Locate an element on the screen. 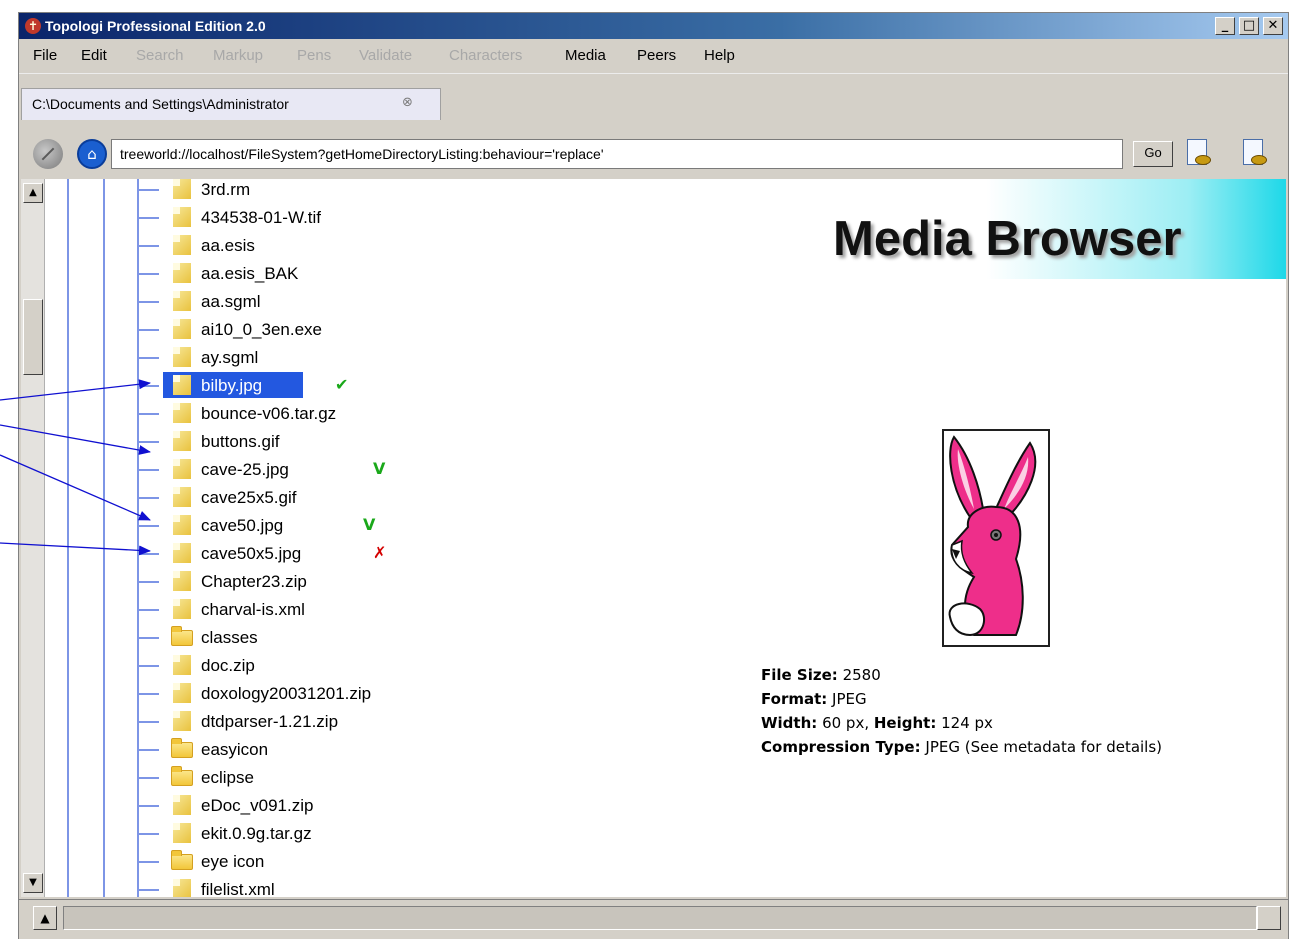  menu-search: Search is located at coordinates (160, 55).